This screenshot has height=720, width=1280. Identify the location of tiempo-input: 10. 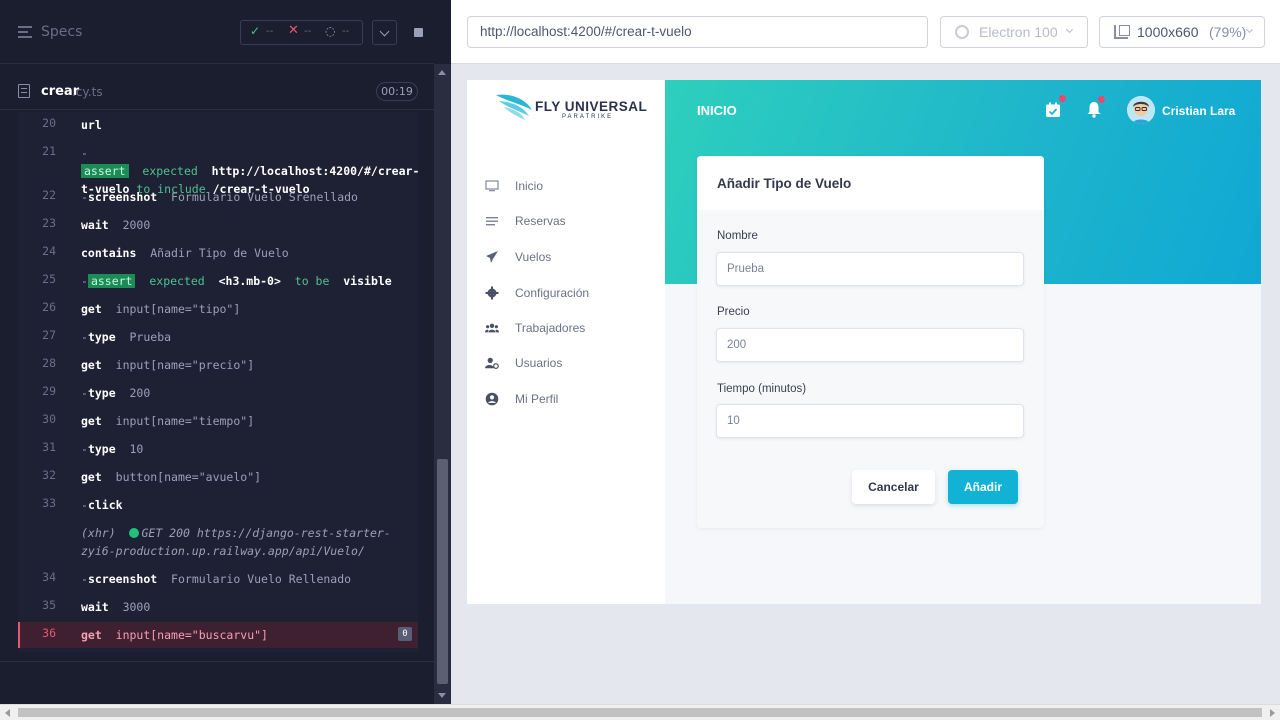
(870, 421).